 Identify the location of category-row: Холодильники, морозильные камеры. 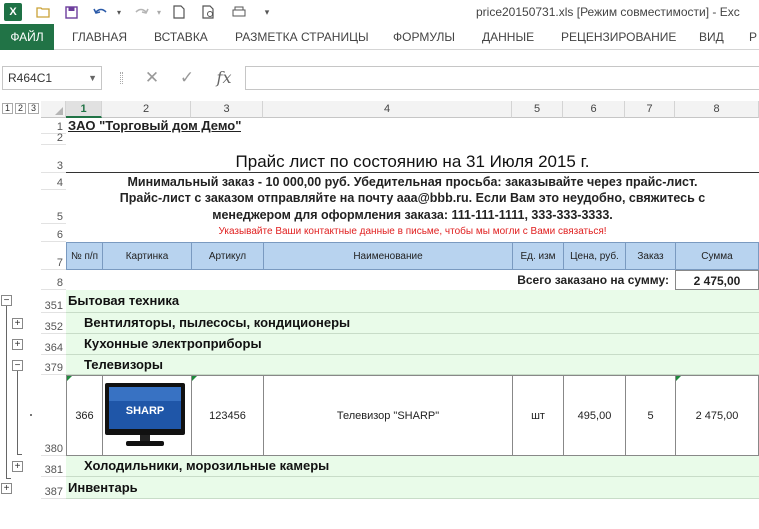
(412, 466).